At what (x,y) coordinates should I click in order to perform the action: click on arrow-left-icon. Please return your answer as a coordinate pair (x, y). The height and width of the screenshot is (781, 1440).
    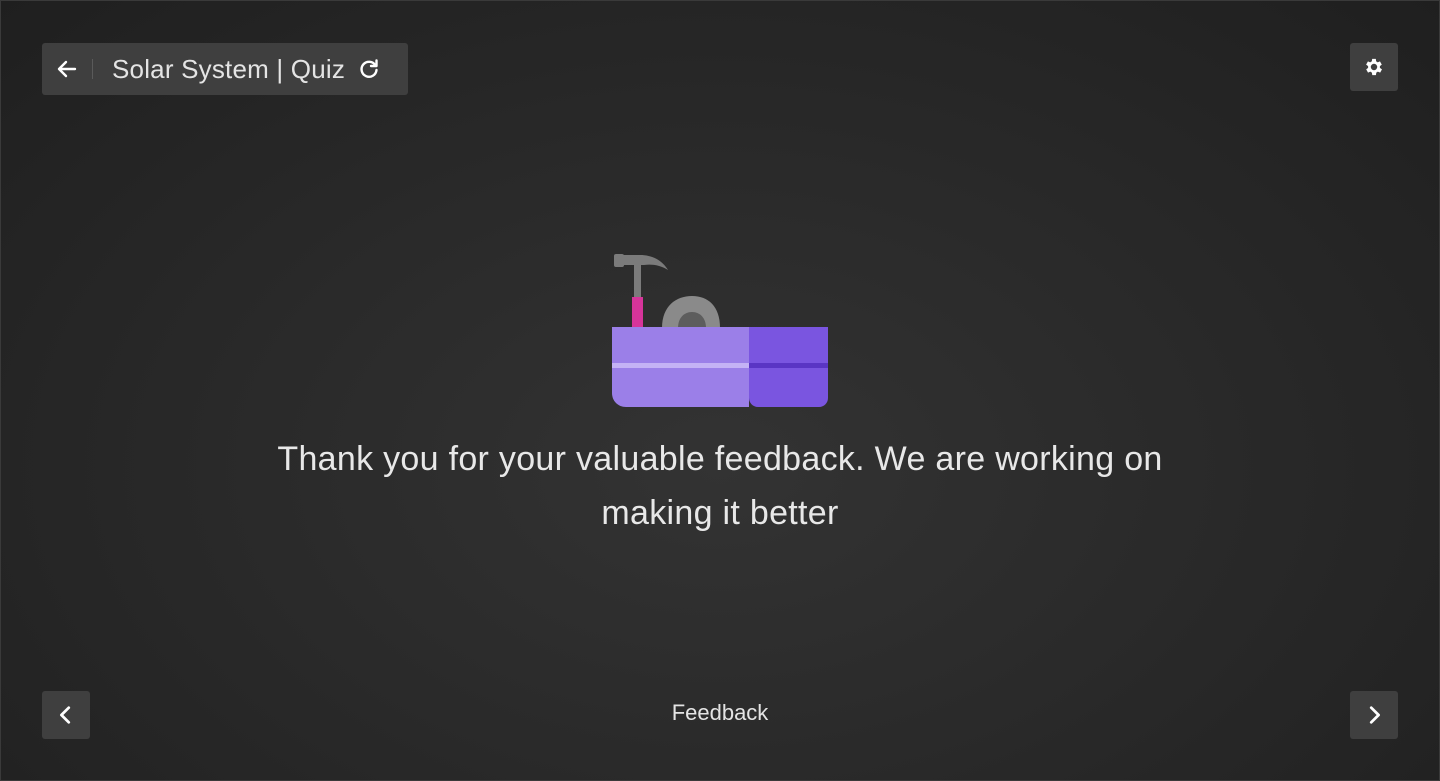
    Looking at the image, I should click on (67, 69).